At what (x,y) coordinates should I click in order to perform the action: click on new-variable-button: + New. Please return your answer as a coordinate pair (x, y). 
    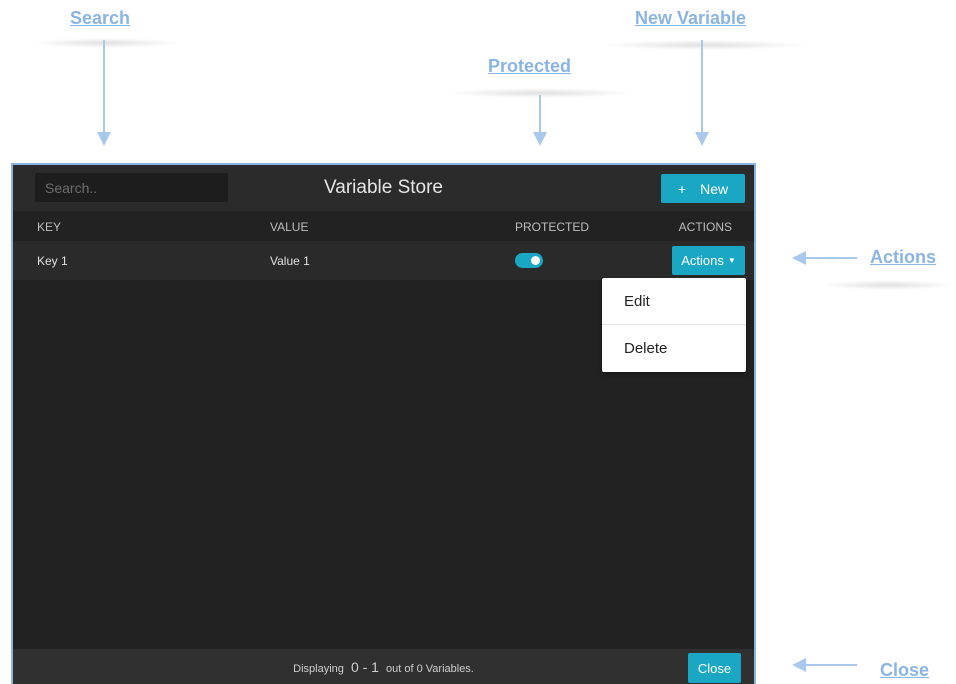
    Looking at the image, I should click on (703, 188).